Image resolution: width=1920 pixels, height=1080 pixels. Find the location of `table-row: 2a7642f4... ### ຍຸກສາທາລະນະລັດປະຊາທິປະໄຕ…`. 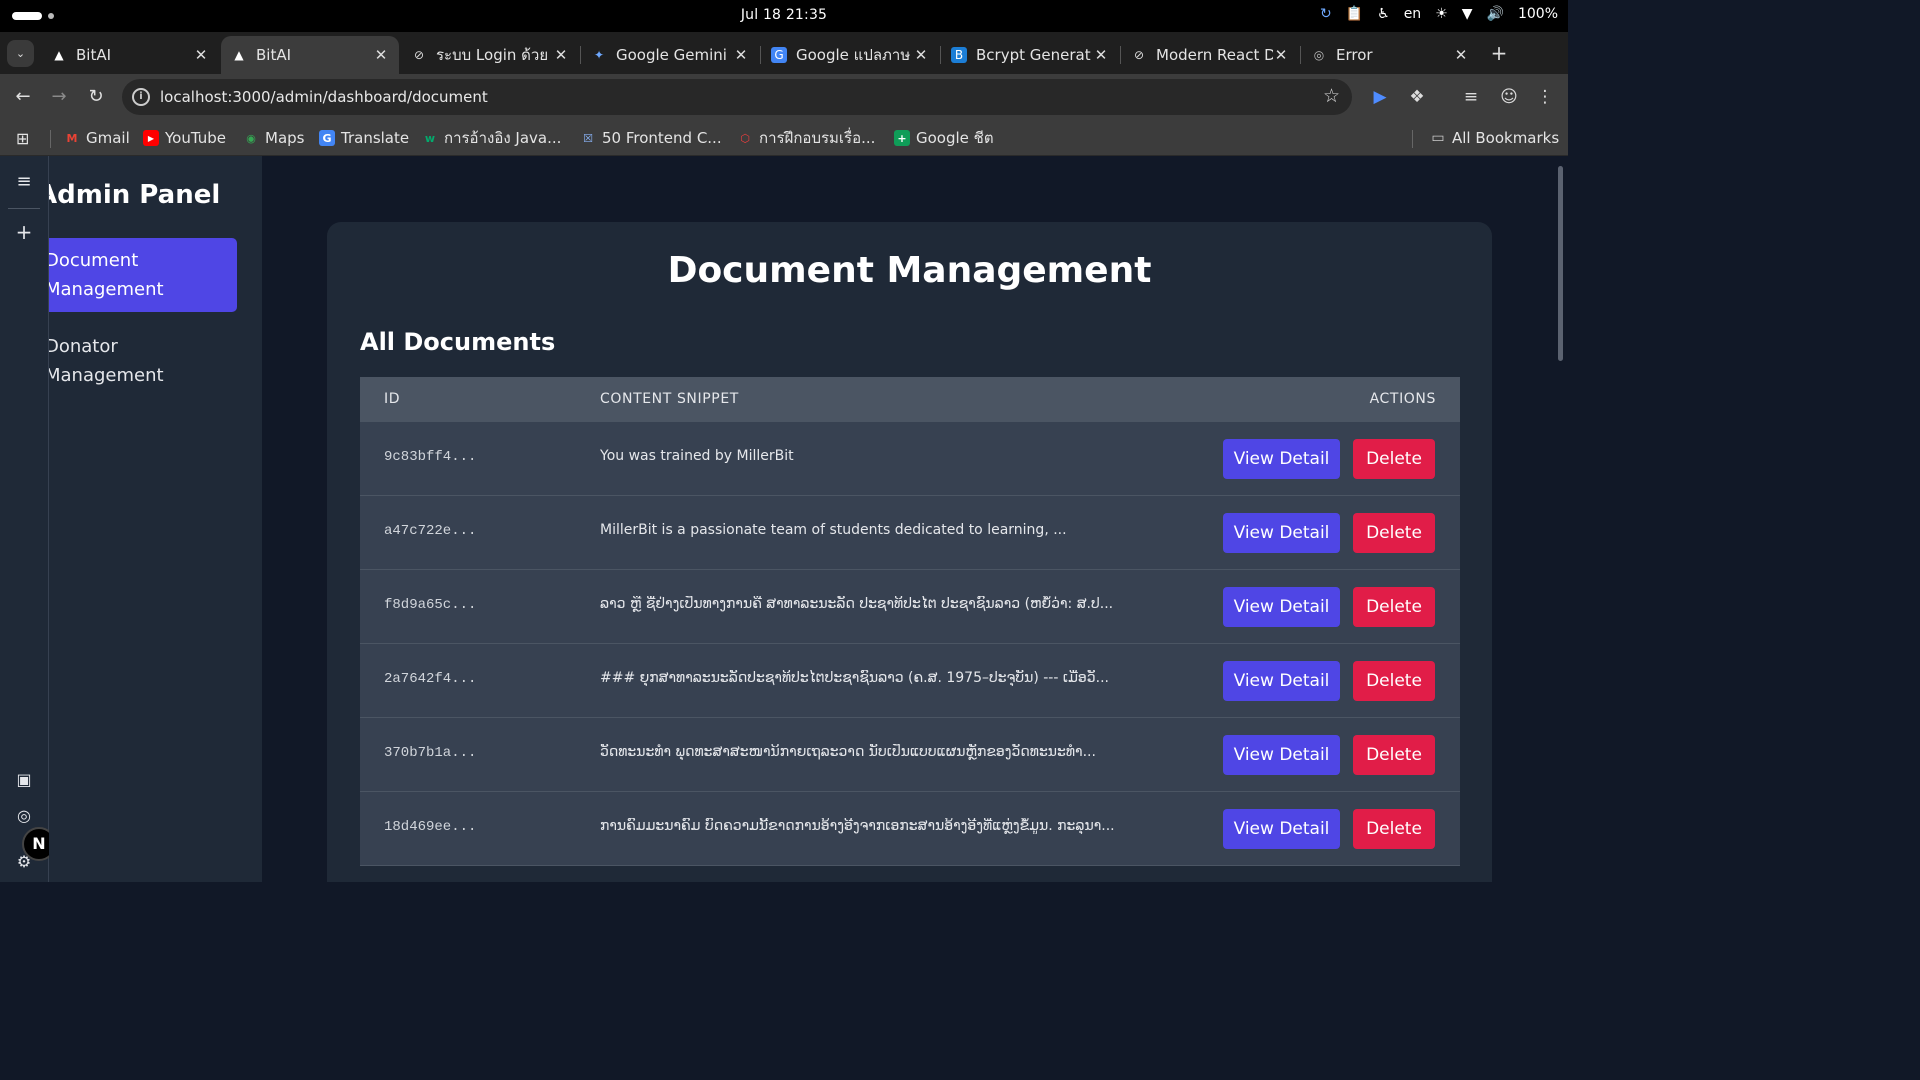

table-row: 2a7642f4... ### ຍຸກສາທາລະນະລັດປະຊາທິປະໄຕ… is located at coordinates (910, 681).